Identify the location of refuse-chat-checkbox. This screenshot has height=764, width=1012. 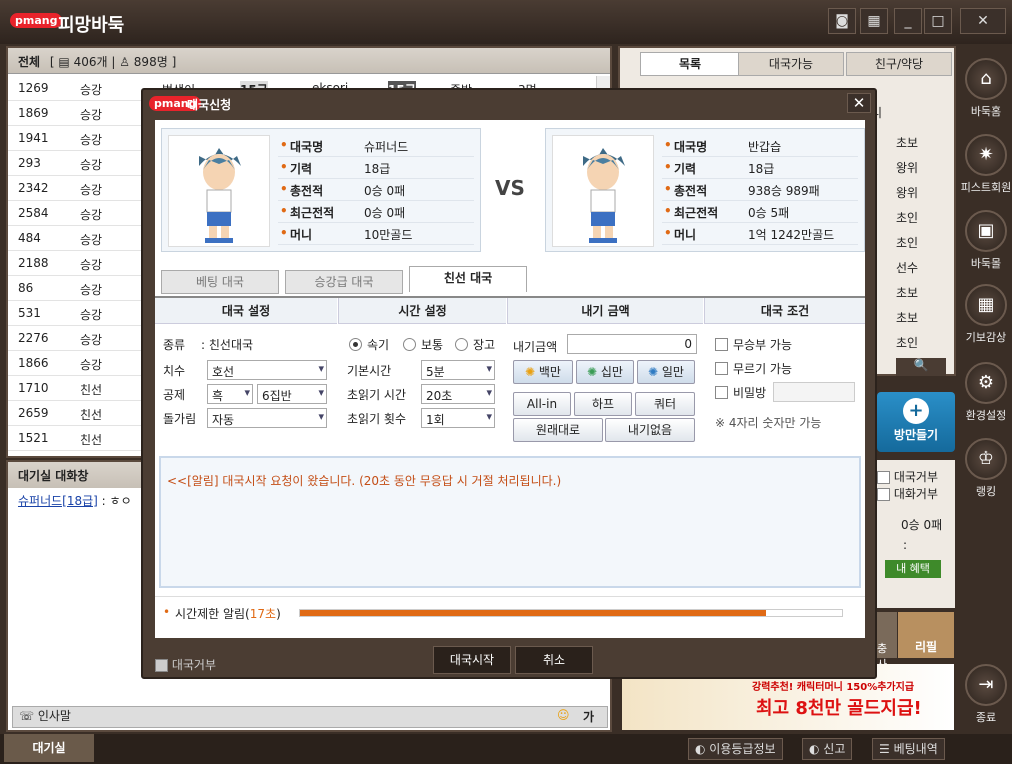
(883, 494).